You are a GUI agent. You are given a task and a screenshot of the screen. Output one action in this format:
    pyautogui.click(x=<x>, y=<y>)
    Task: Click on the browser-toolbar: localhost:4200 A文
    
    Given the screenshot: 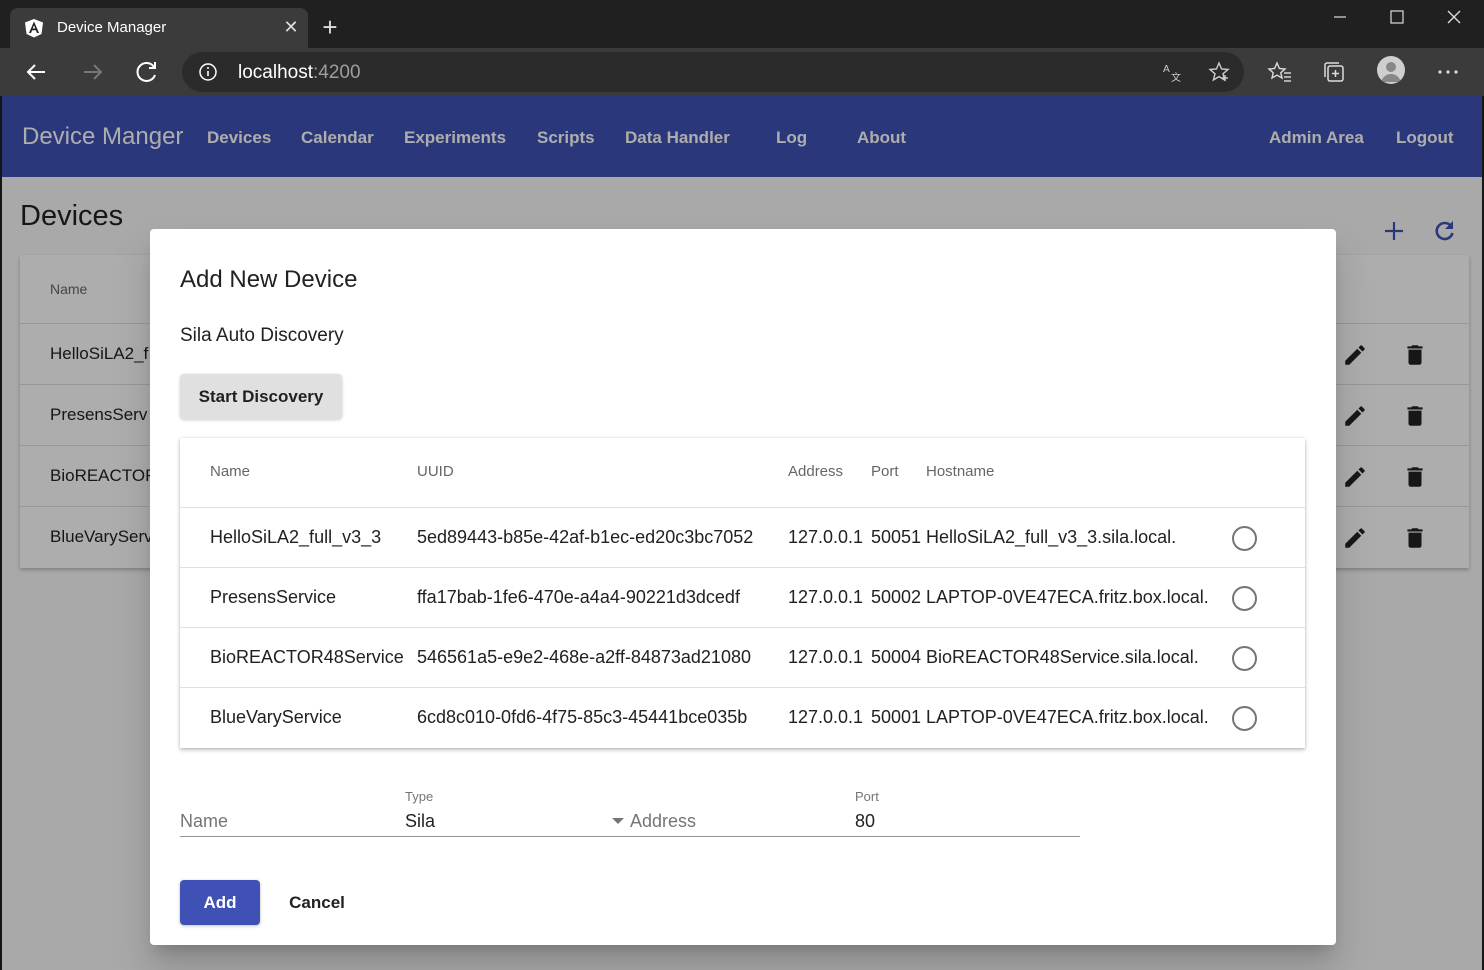 What is the action you would take?
    pyautogui.click(x=742, y=72)
    